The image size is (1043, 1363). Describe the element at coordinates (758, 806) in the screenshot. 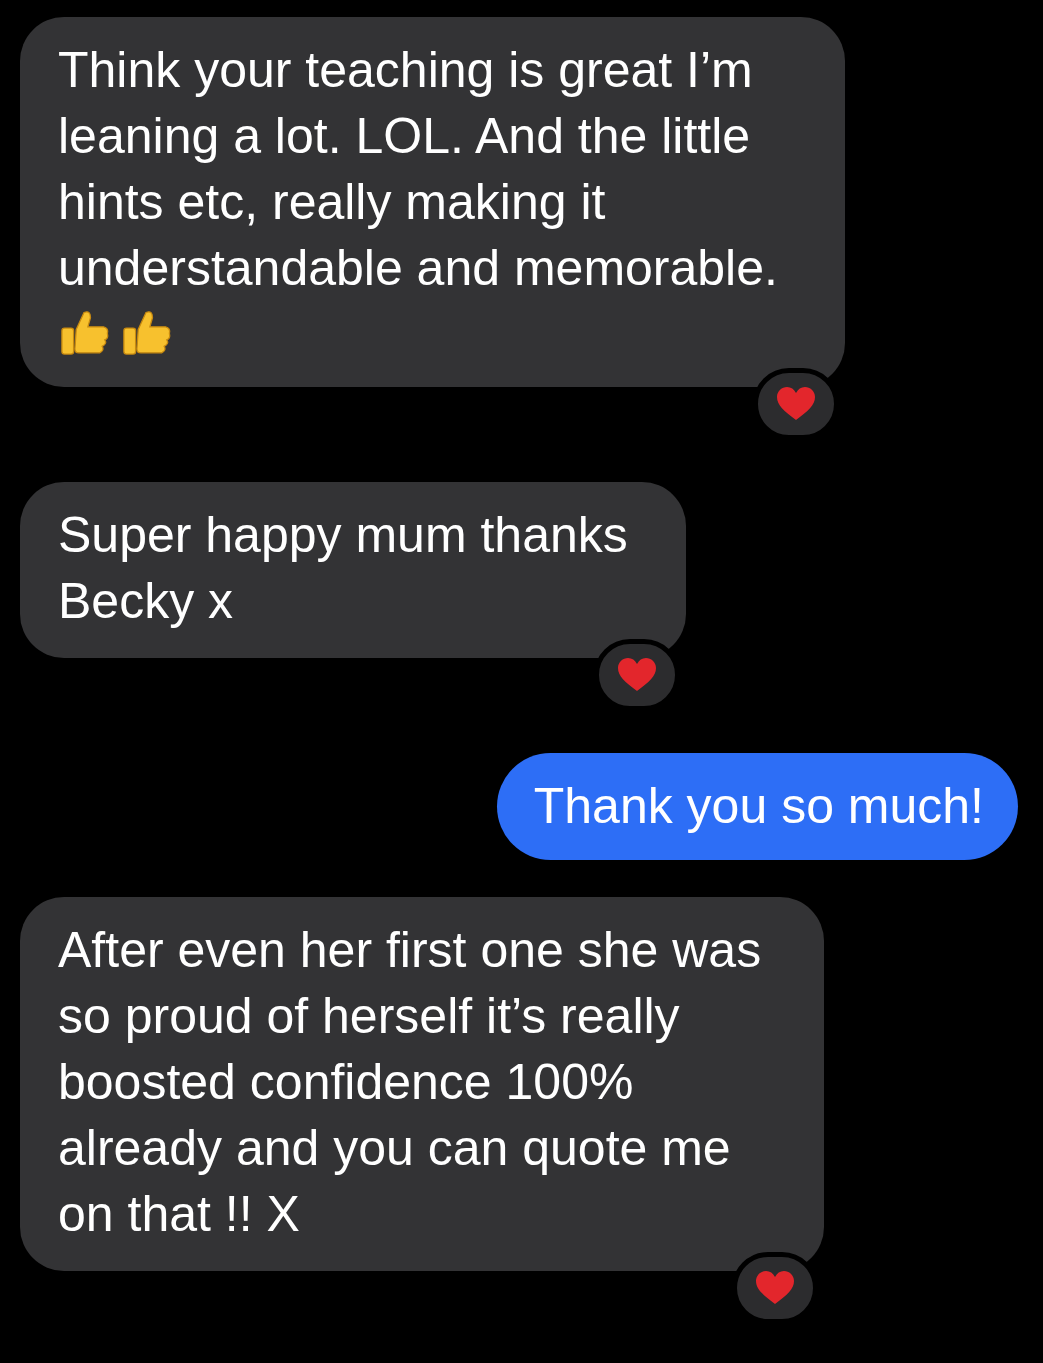

I see `message-text: Thank you so much!` at that location.